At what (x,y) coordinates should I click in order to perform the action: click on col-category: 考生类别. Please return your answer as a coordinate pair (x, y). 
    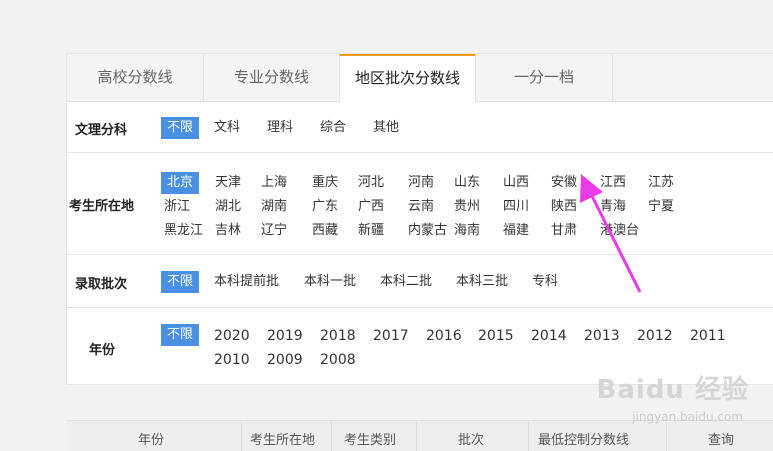
    Looking at the image, I should click on (370, 440).